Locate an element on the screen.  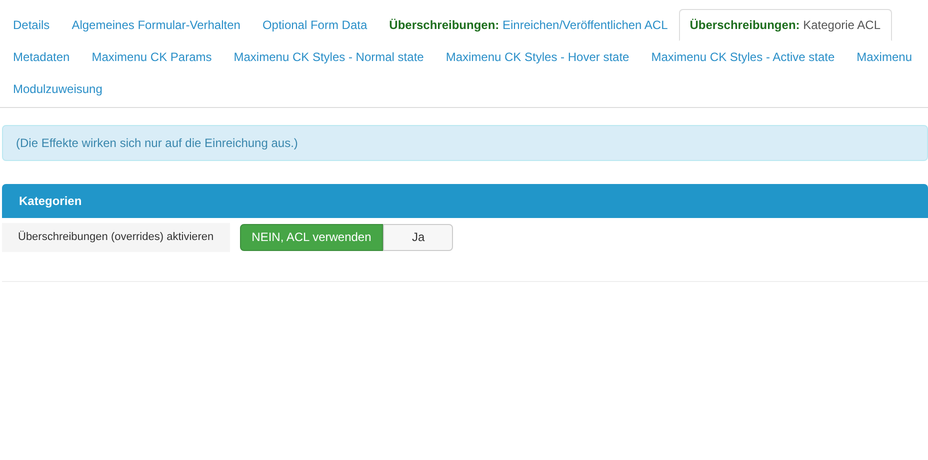
panel-header: Kategorien is located at coordinates (465, 201).